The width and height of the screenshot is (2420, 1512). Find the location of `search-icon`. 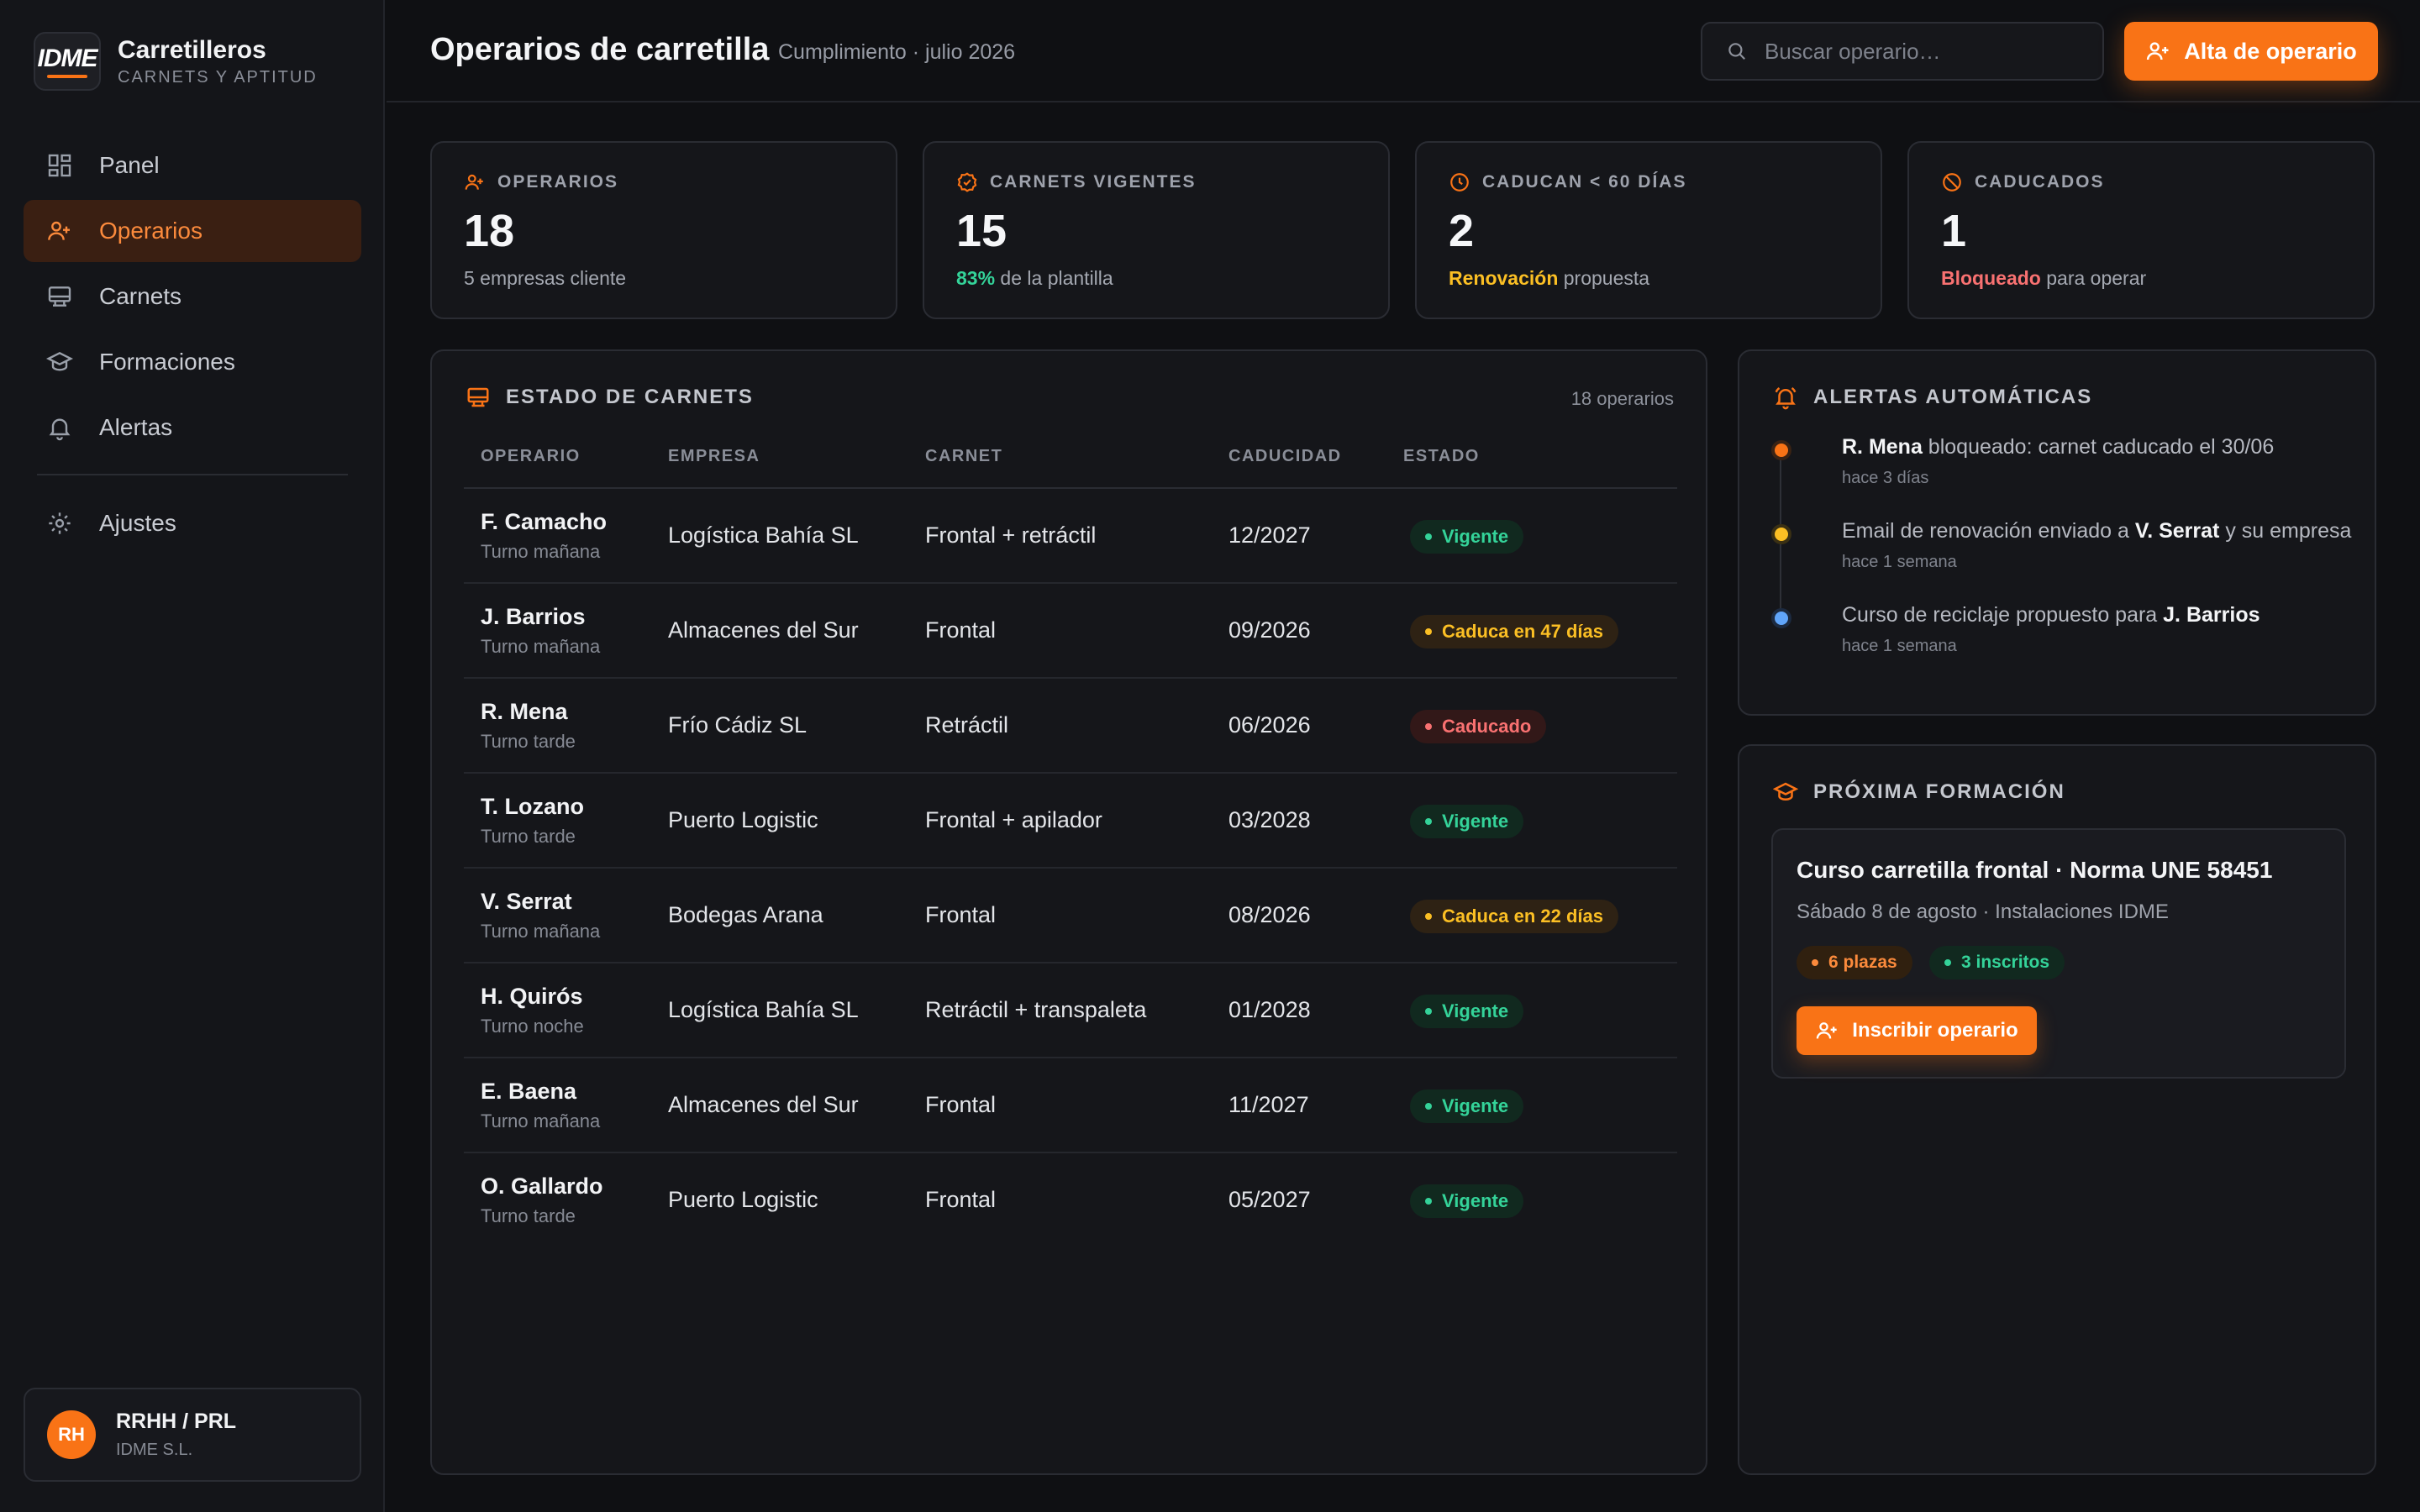

search-icon is located at coordinates (1737, 51).